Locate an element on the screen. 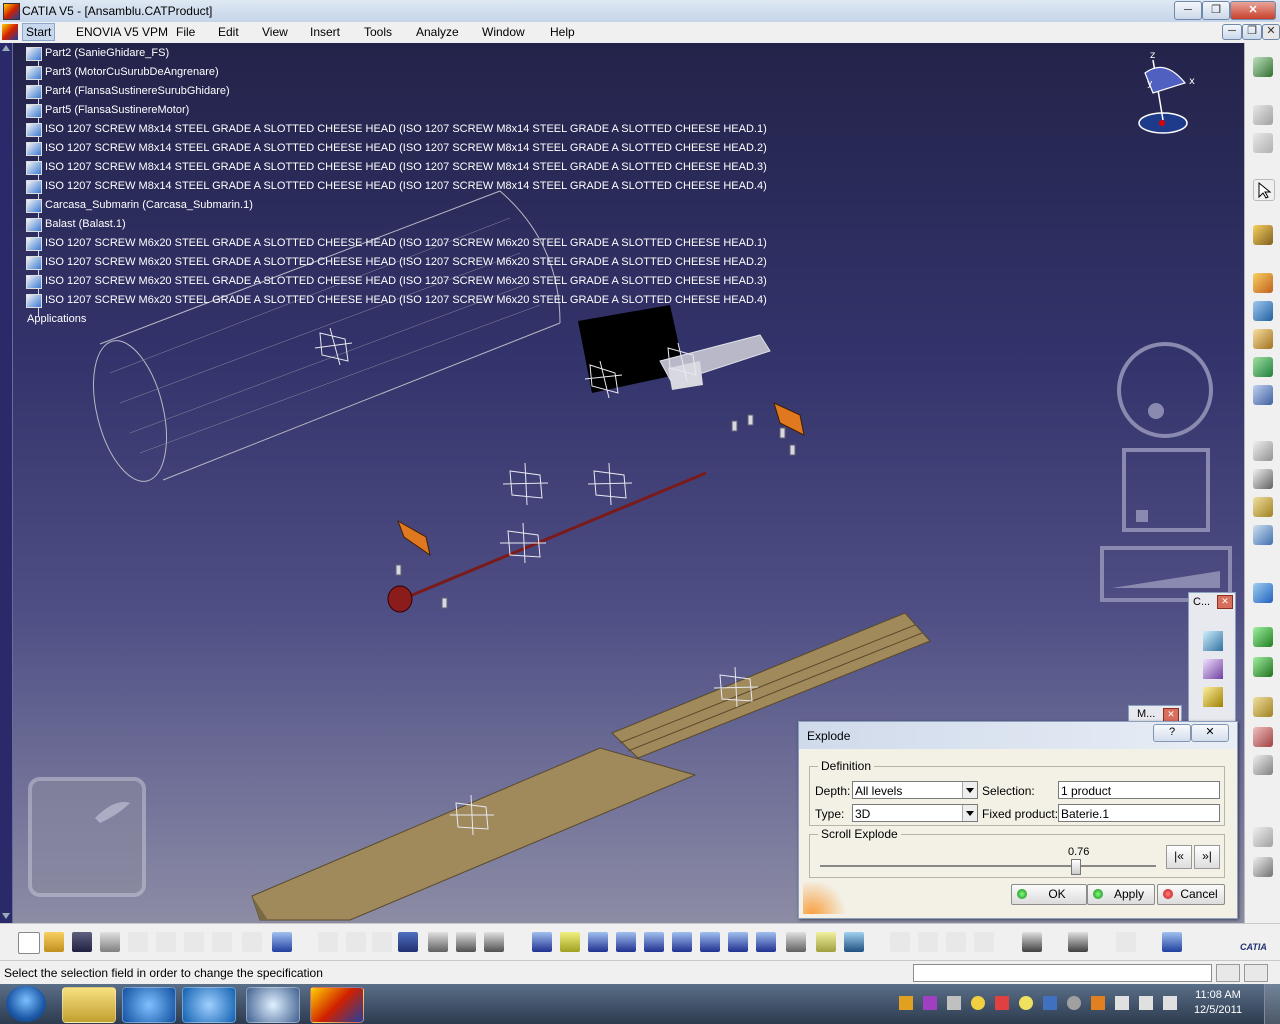 Image resolution: width=1280 pixels, height=1024 pixels. explode-icon is located at coordinates (1263, 507).